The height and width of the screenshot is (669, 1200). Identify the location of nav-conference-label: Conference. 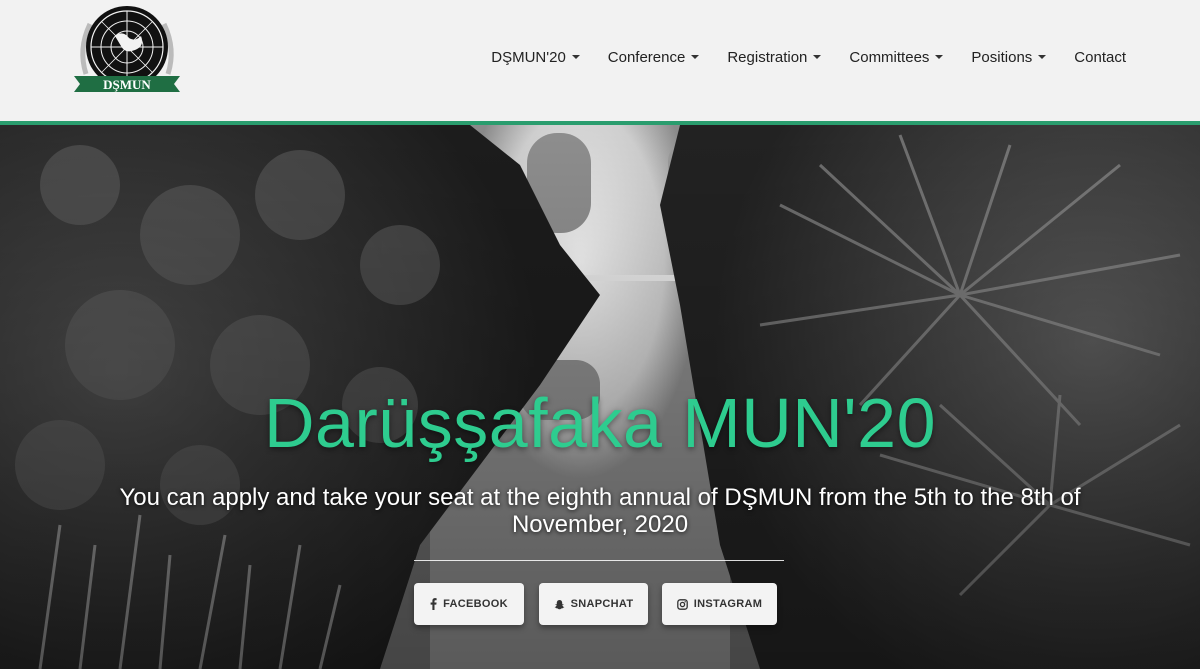
(646, 57).